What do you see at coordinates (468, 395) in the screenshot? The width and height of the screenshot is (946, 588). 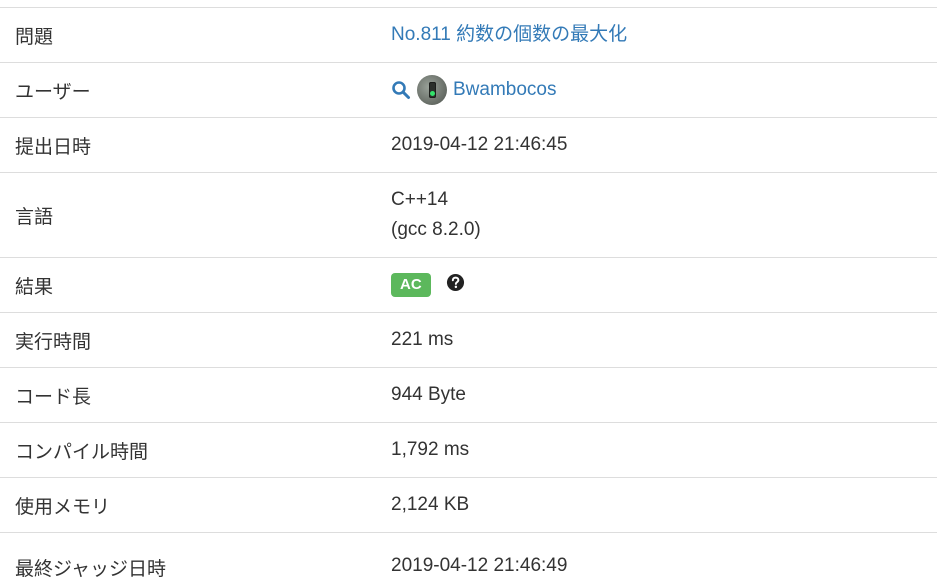 I see `row-code-length: コード長 944 Byte` at bounding box center [468, 395].